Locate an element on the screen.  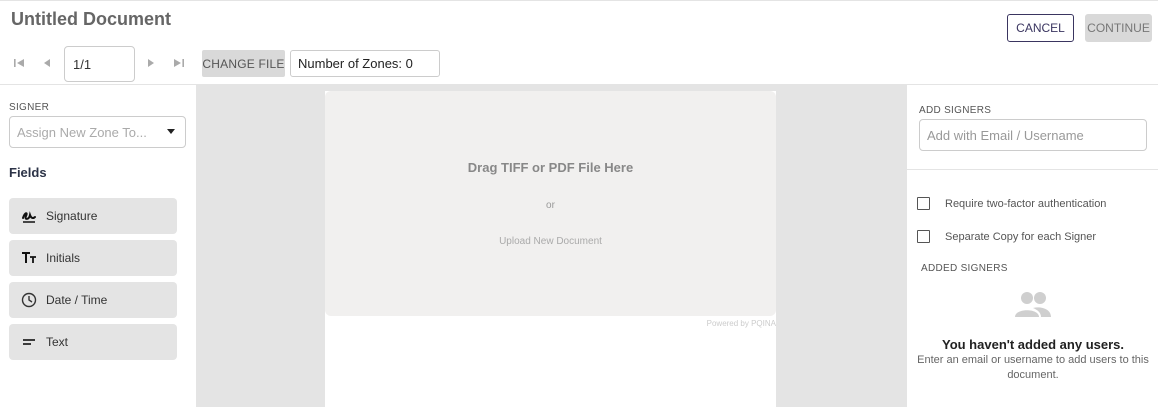
fields-heading: Fields is located at coordinates (28, 172).